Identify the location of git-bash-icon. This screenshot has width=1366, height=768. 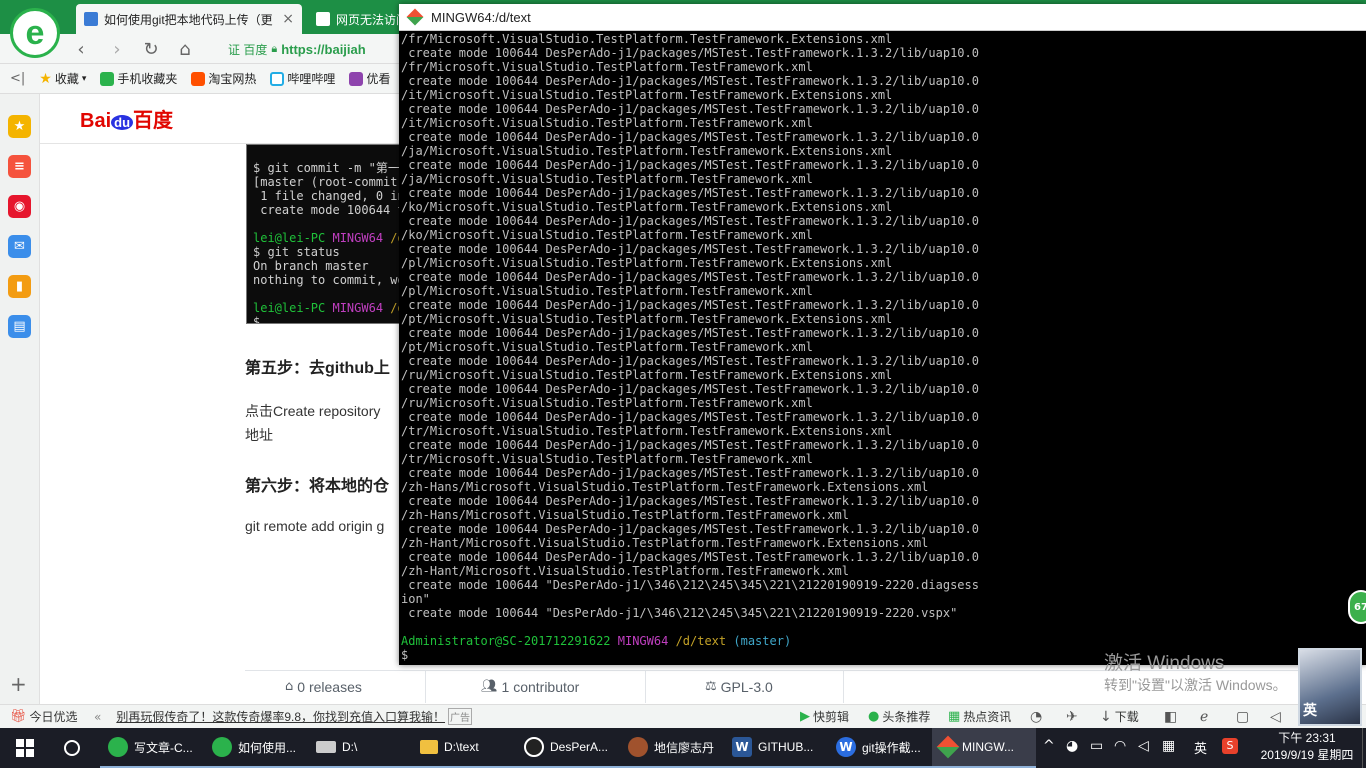
(948, 747).